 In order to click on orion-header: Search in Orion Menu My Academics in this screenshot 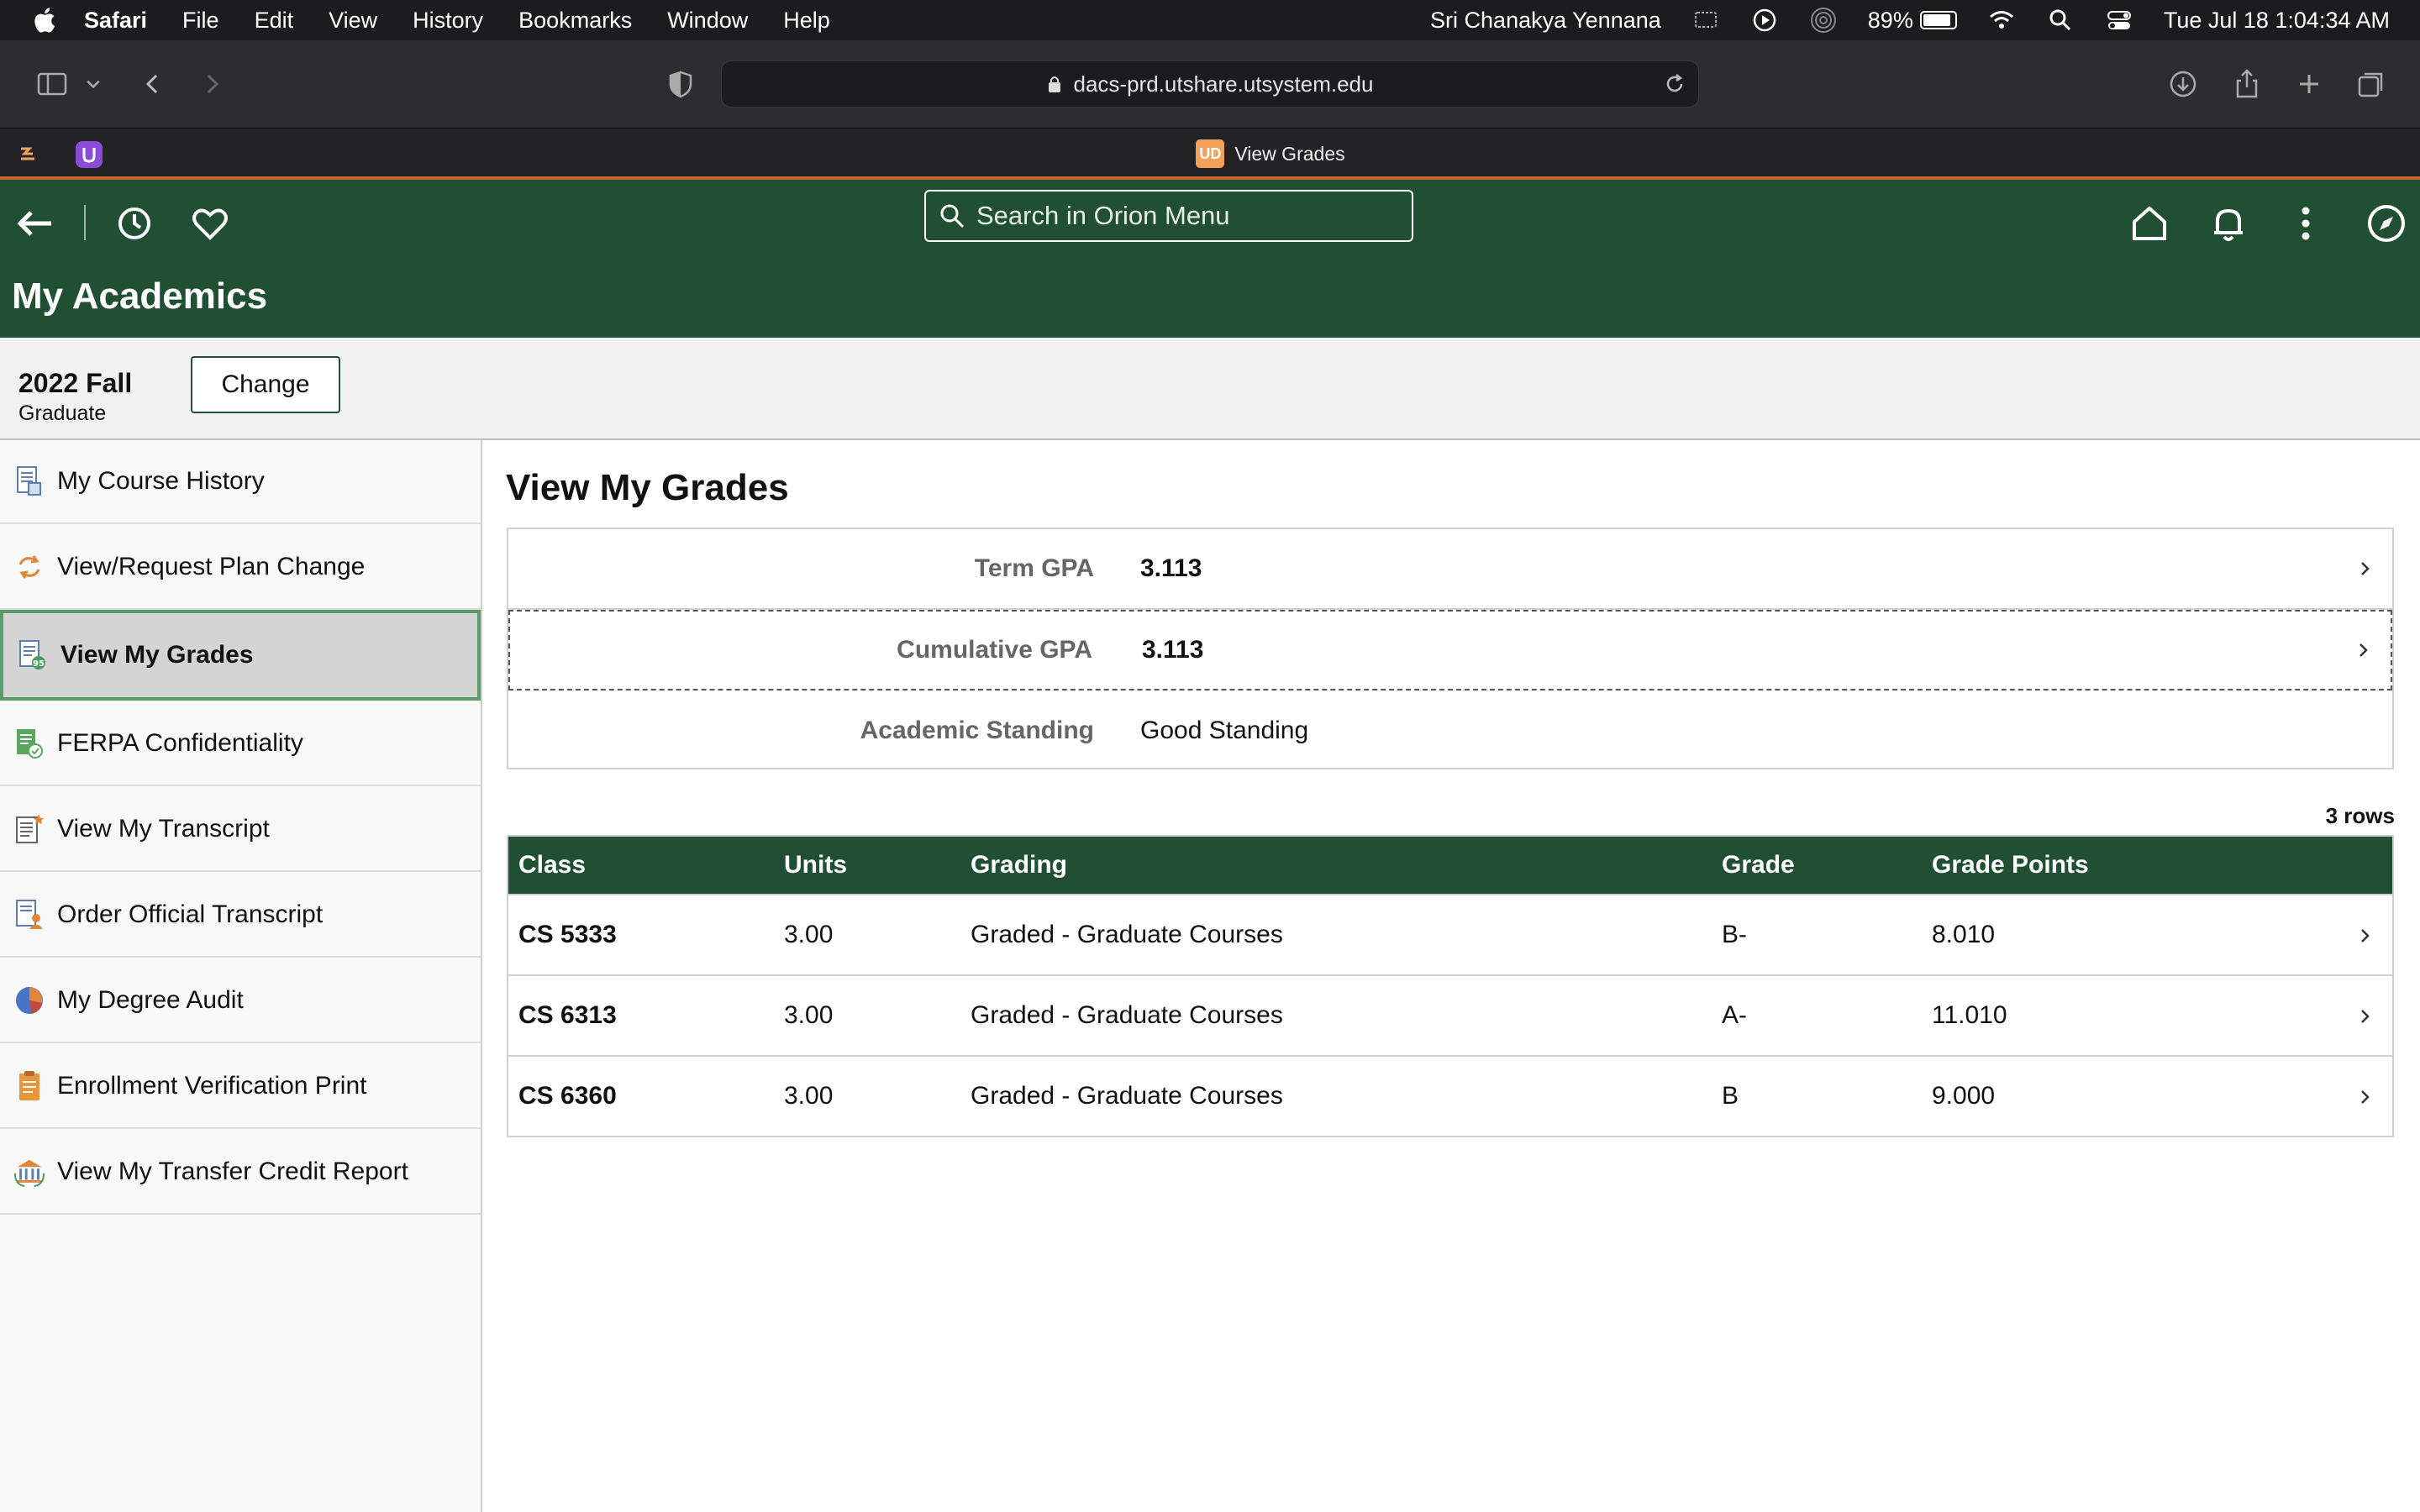, I will do `click(1210, 259)`.